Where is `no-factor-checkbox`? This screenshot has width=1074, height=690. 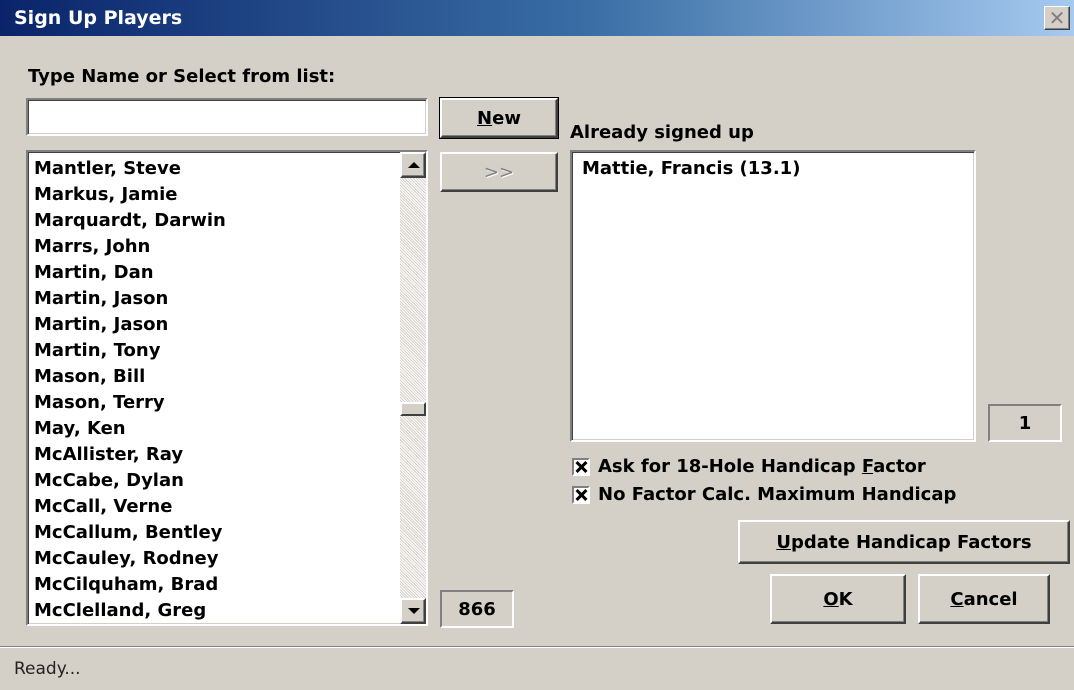 no-factor-checkbox is located at coordinates (581, 494).